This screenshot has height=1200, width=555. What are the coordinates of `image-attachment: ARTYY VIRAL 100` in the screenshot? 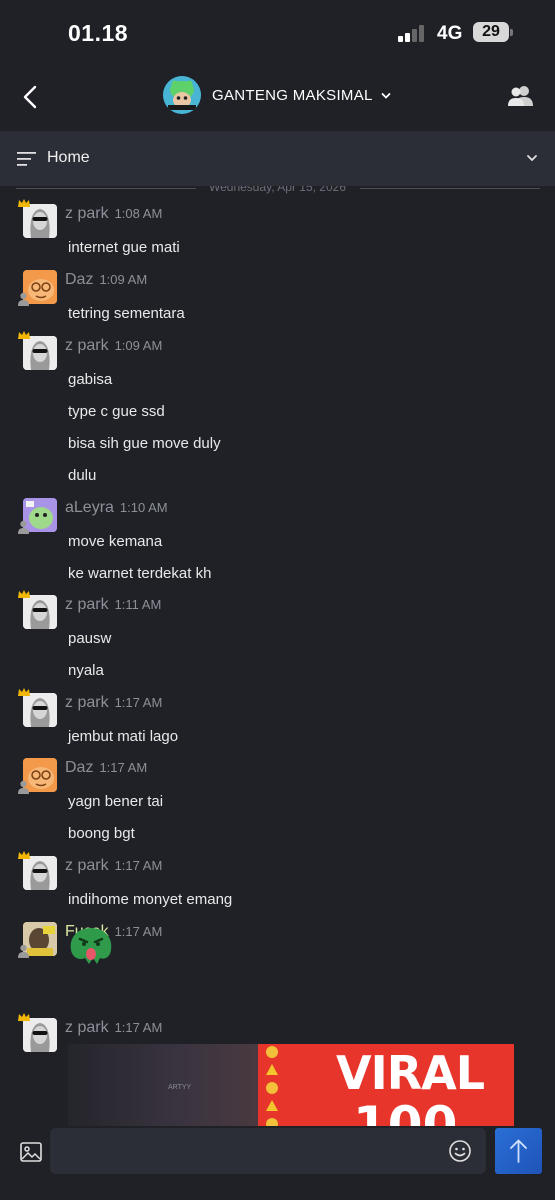 It's located at (291, 1085).